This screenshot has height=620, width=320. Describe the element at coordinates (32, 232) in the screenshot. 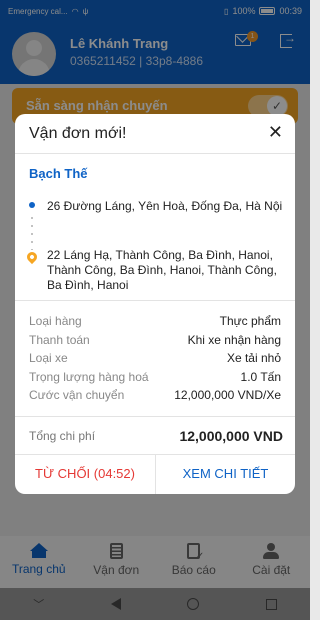

I see `route-line` at that location.